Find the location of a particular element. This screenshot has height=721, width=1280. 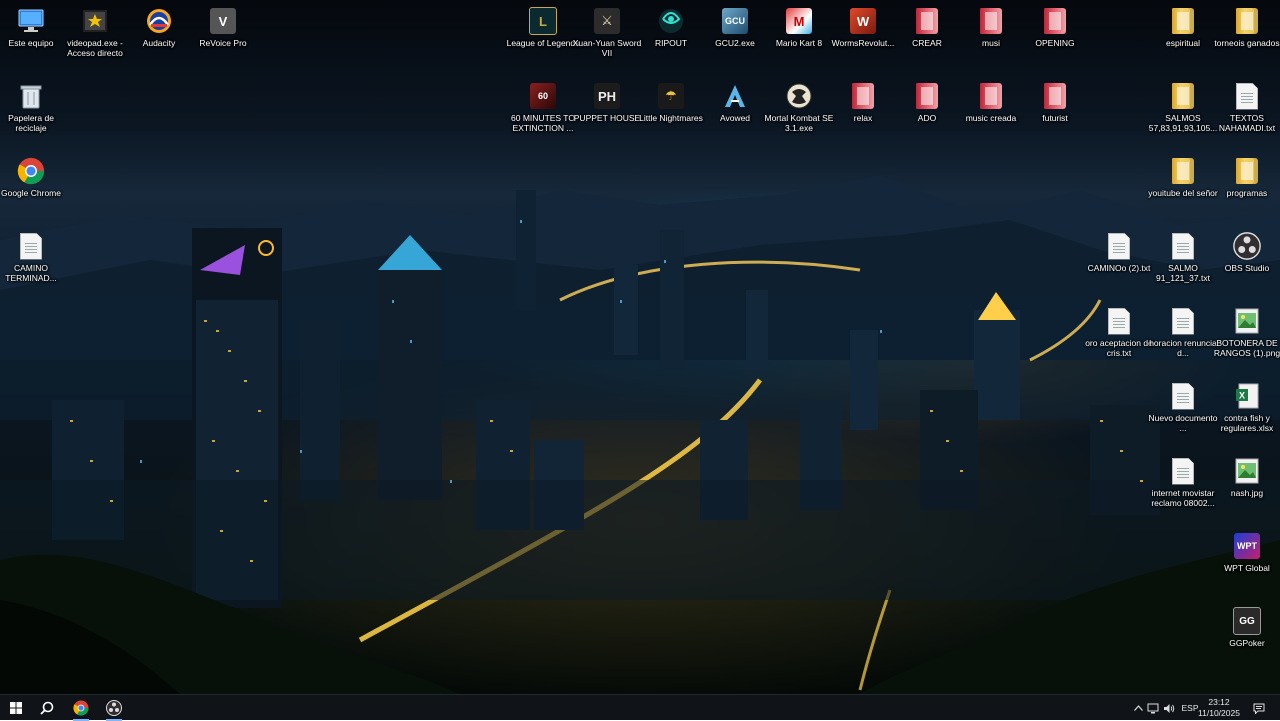

search-button is located at coordinates (47, 708).